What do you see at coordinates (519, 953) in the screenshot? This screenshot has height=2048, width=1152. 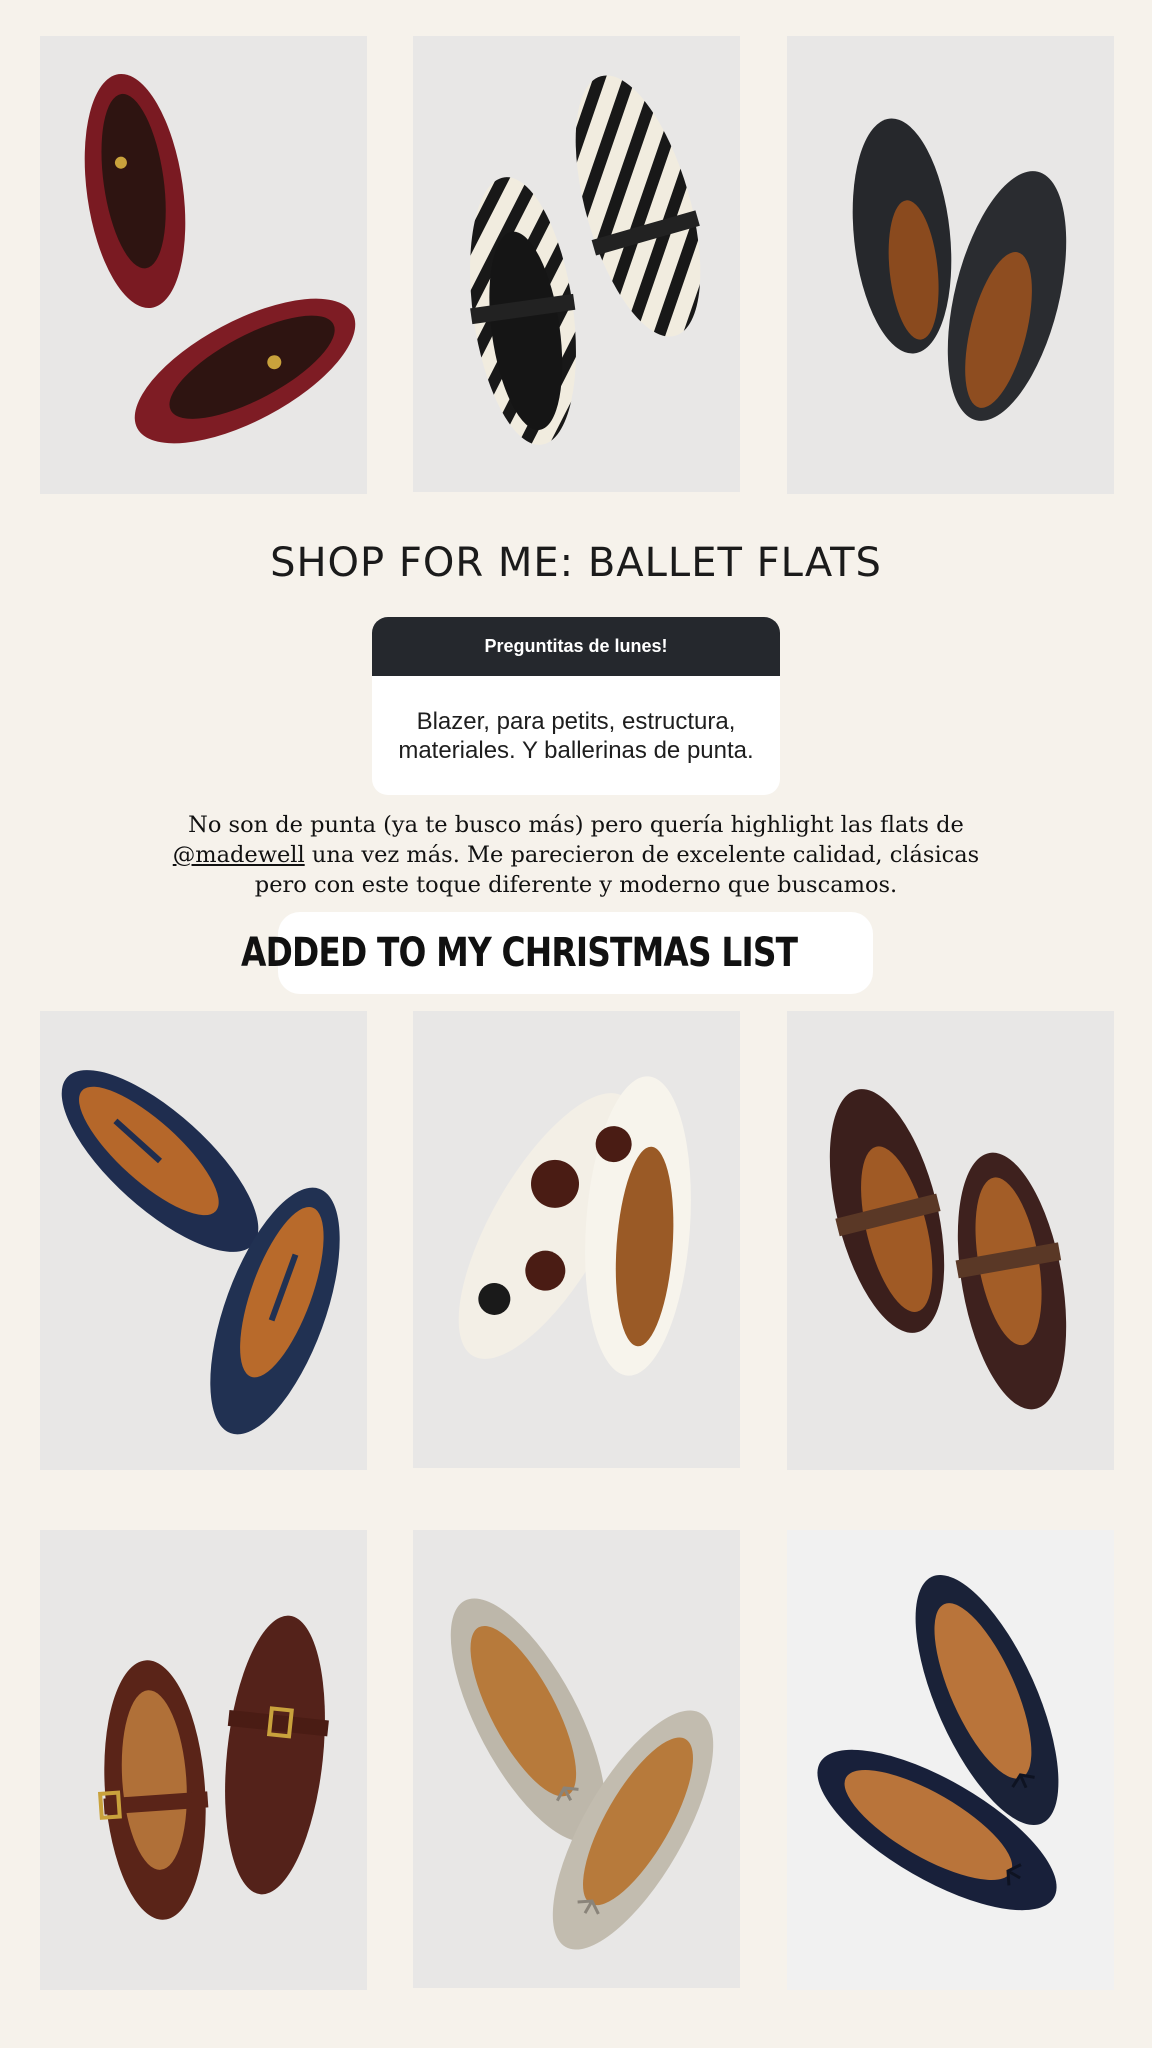 I see `link-sticker-label: ADDED TO MY CHRISTMAS LIST` at bounding box center [519, 953].